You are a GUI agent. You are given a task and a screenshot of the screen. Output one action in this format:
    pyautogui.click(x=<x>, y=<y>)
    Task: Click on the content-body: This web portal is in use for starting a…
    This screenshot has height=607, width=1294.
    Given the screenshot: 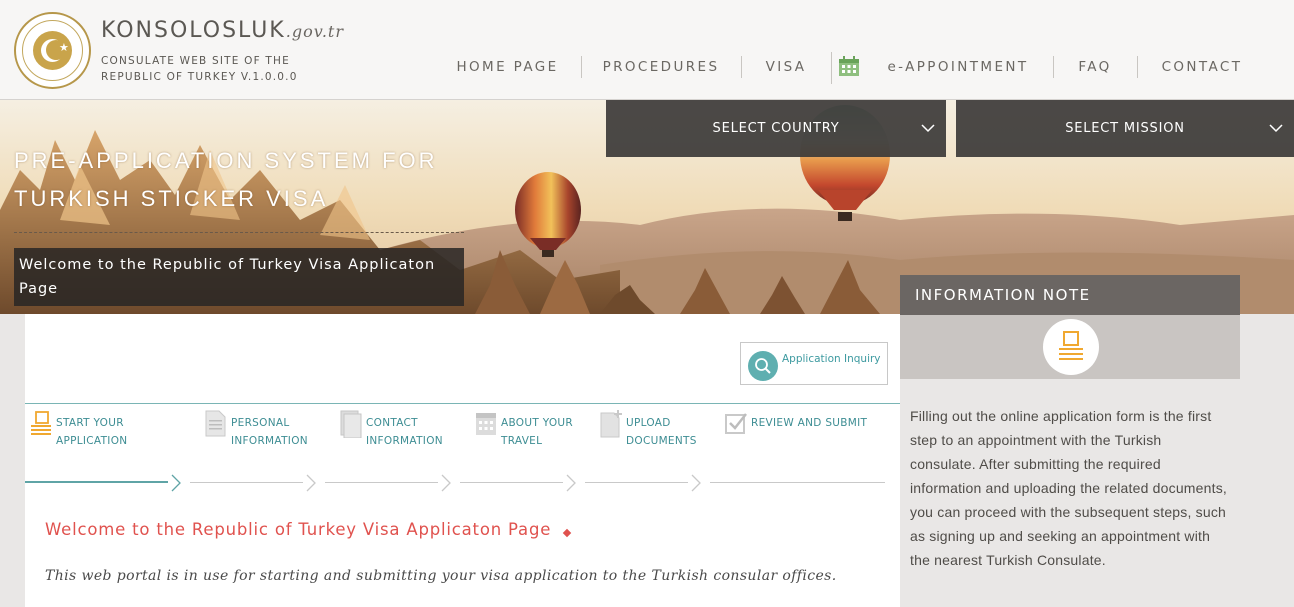 What is the action you would take?
    pyautogui.click(x=441, y=576)
    